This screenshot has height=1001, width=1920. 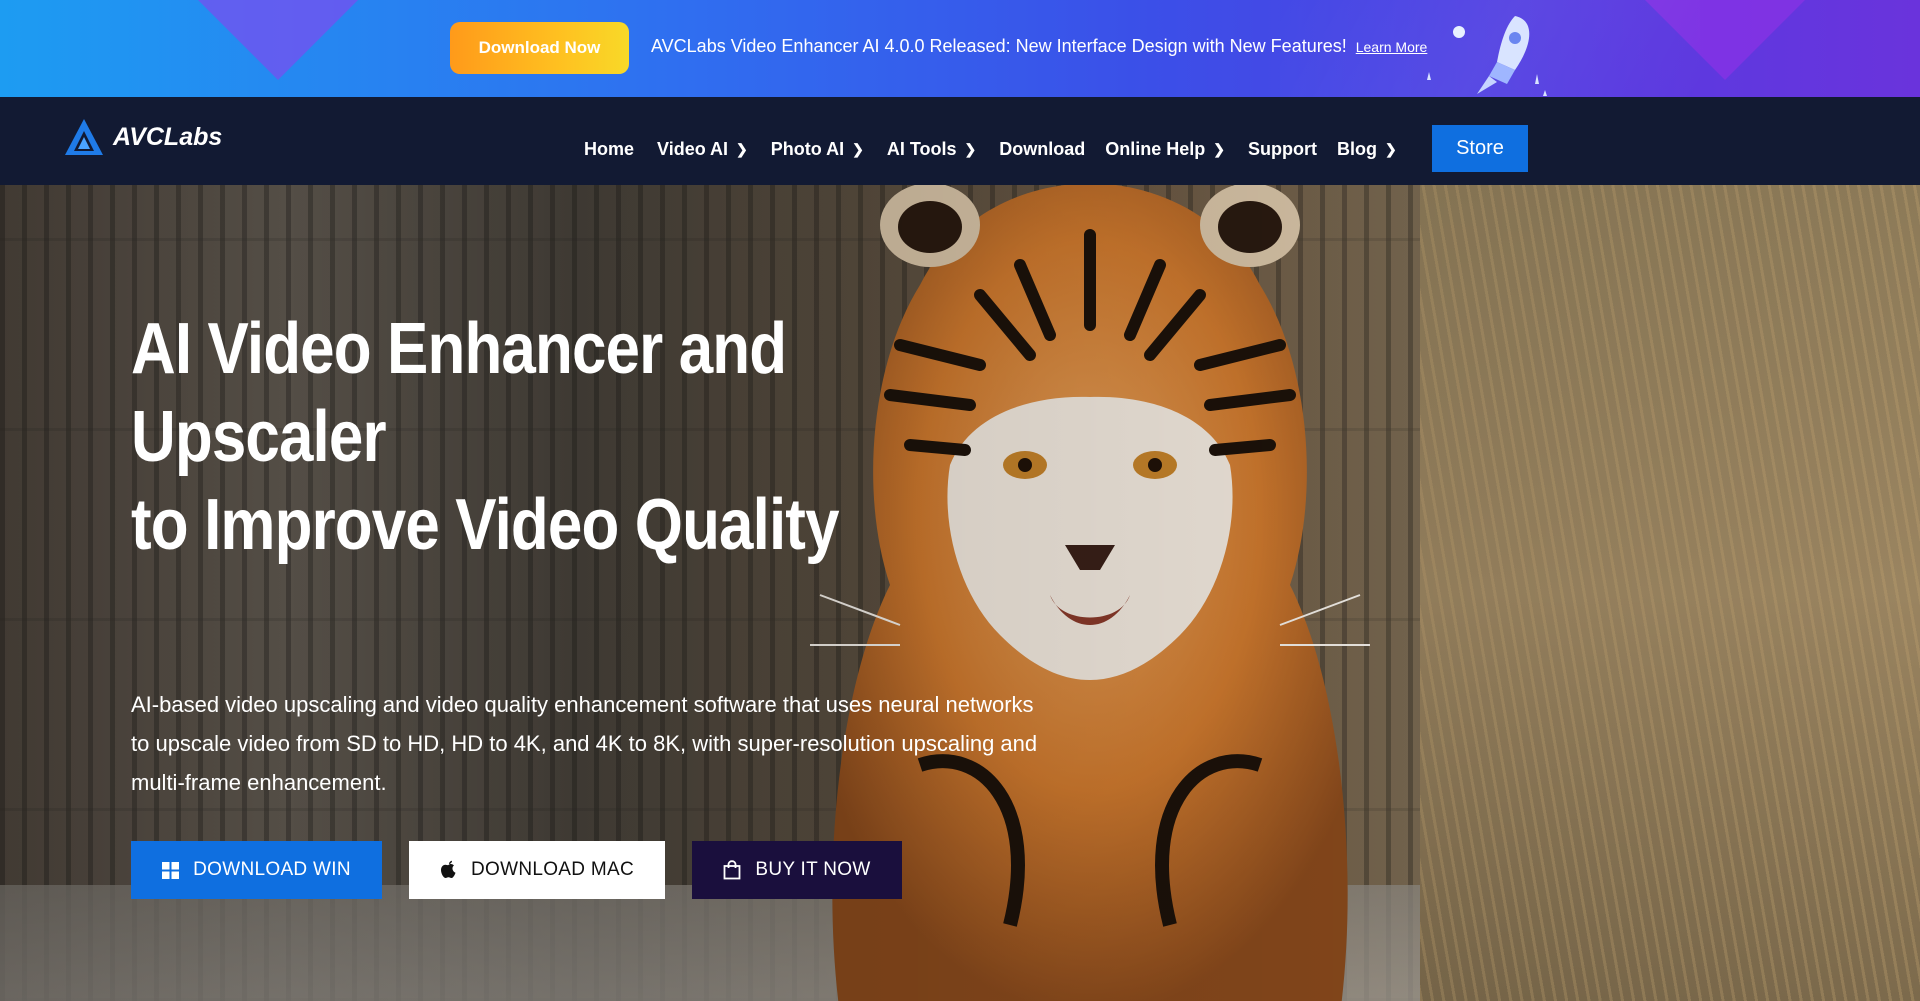 I want to click on download-win-button: DOWNLOAD WIN, so click(x=256, y=870).